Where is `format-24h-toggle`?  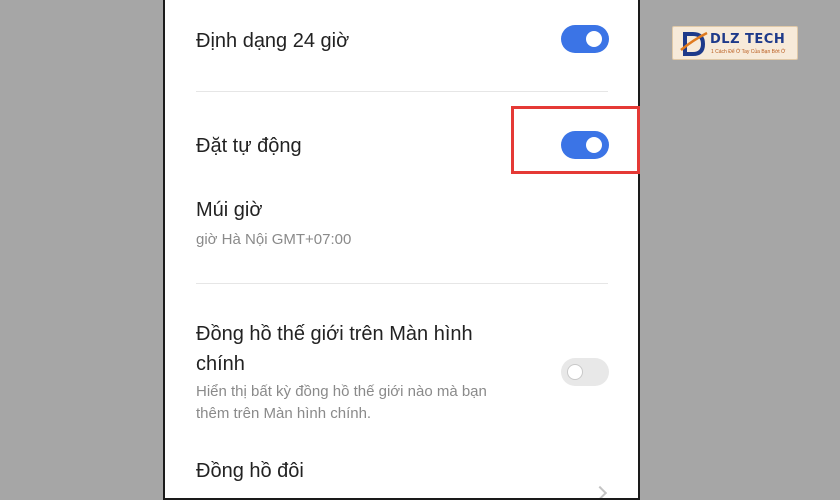 format-24h-toggle is located at coordinates (585, 39).